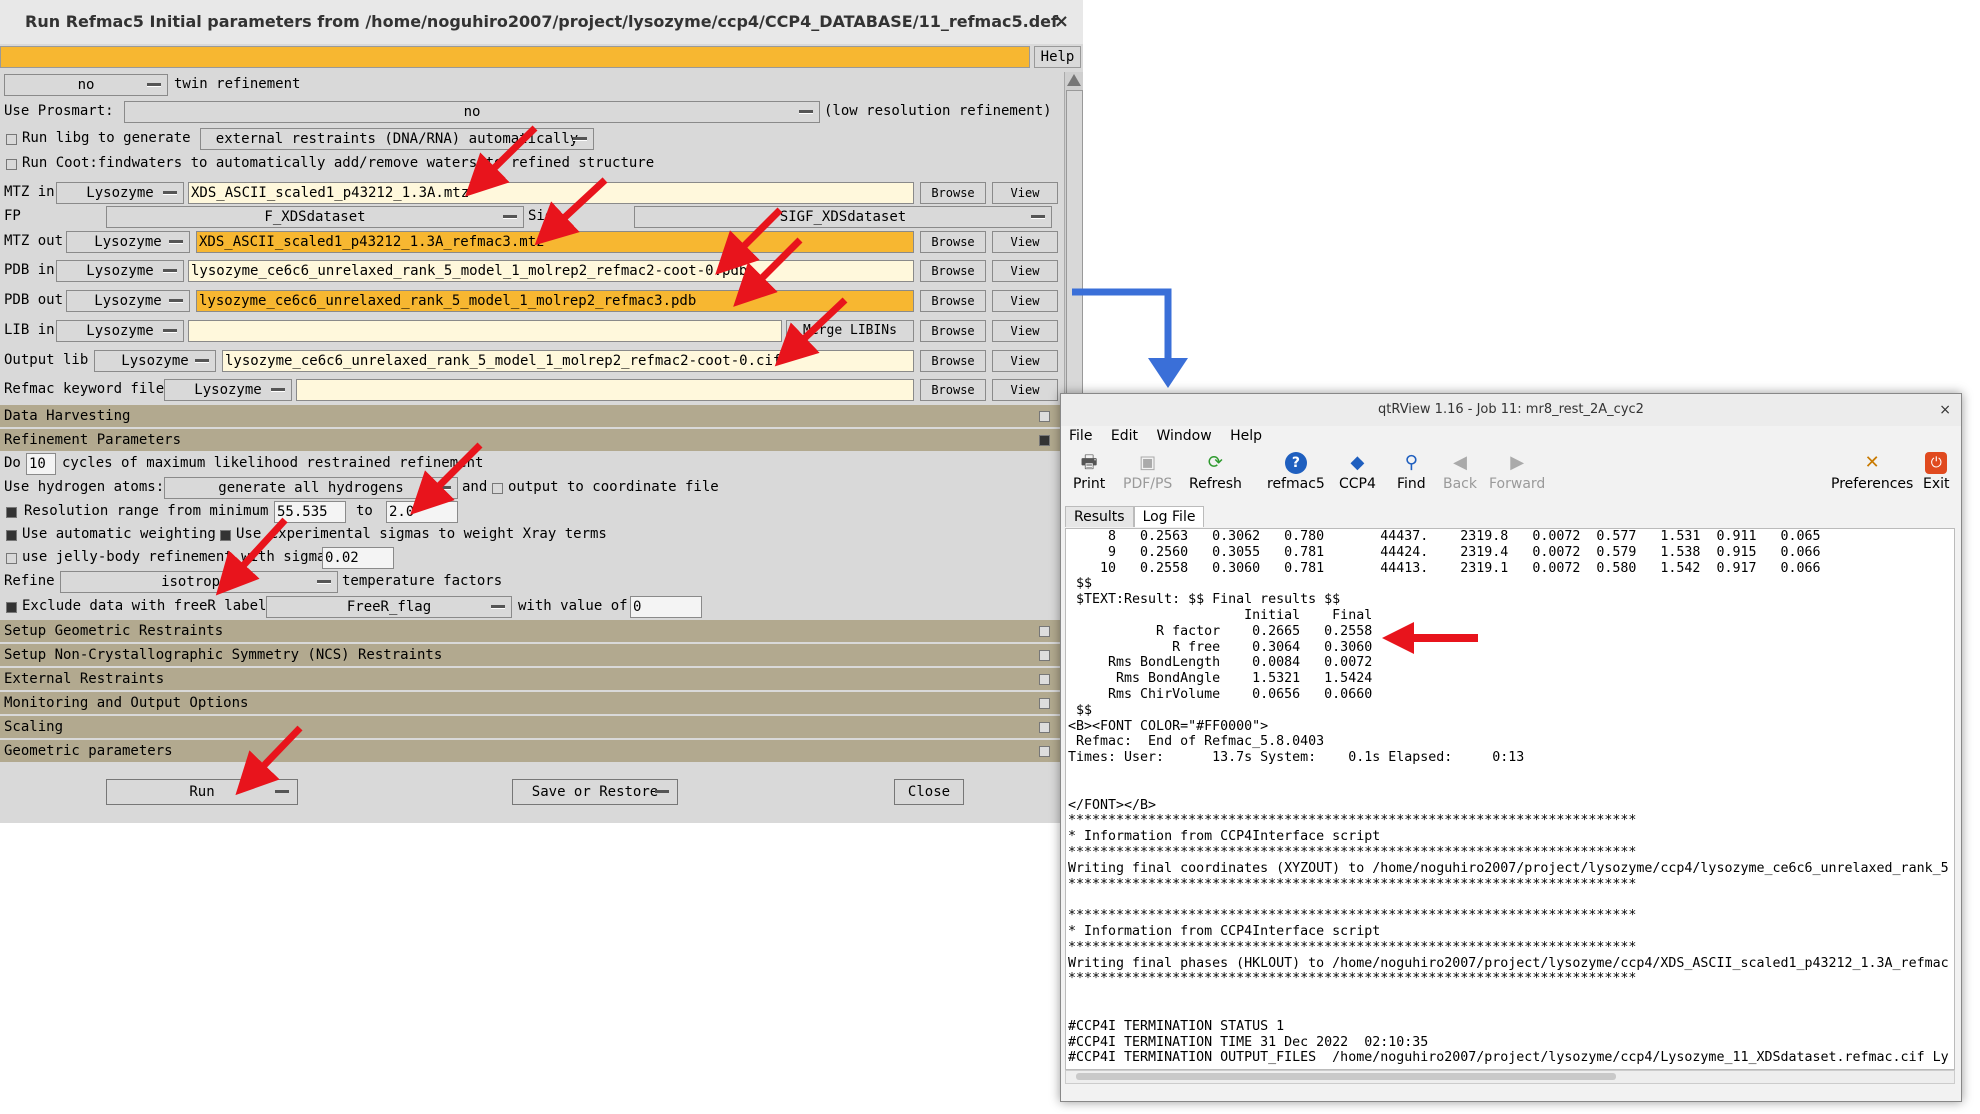 The height and width of the screenshot is (1114, 1980). What do you see at coordinates (953, 271) in the screenshot?
I see `pdb-in-browse-button: Browse` at bounding box center [953, 271].